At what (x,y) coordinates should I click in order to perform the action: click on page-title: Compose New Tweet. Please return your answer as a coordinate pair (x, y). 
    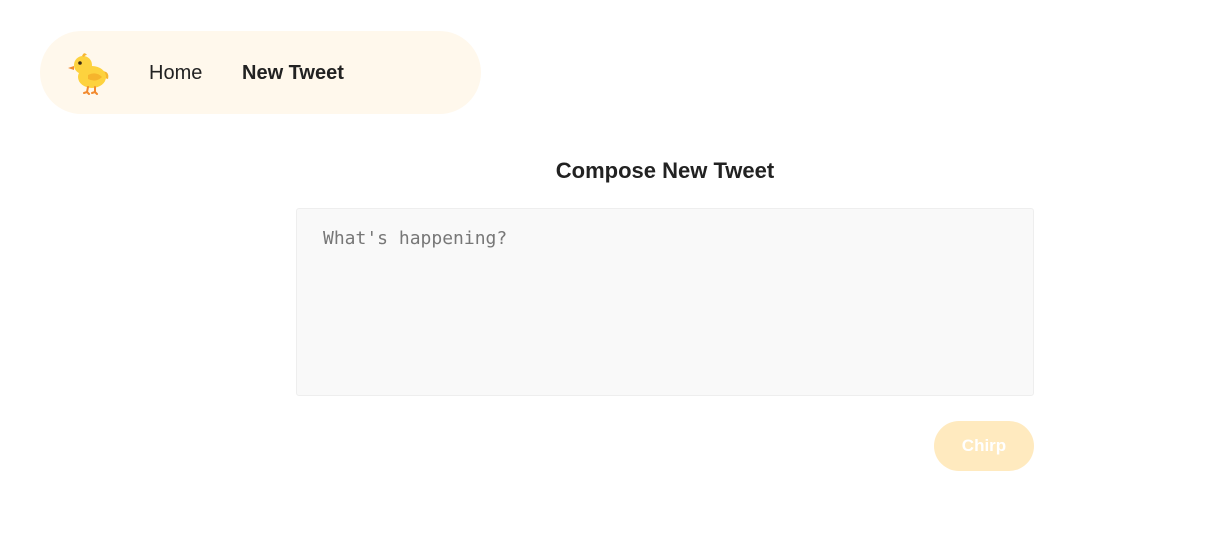
    Looking at the image, I should click on (665, 170).